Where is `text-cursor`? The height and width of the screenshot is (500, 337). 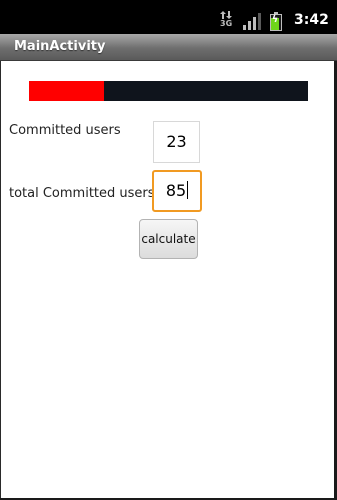
text-cursor is located at coordinates (188, 190).